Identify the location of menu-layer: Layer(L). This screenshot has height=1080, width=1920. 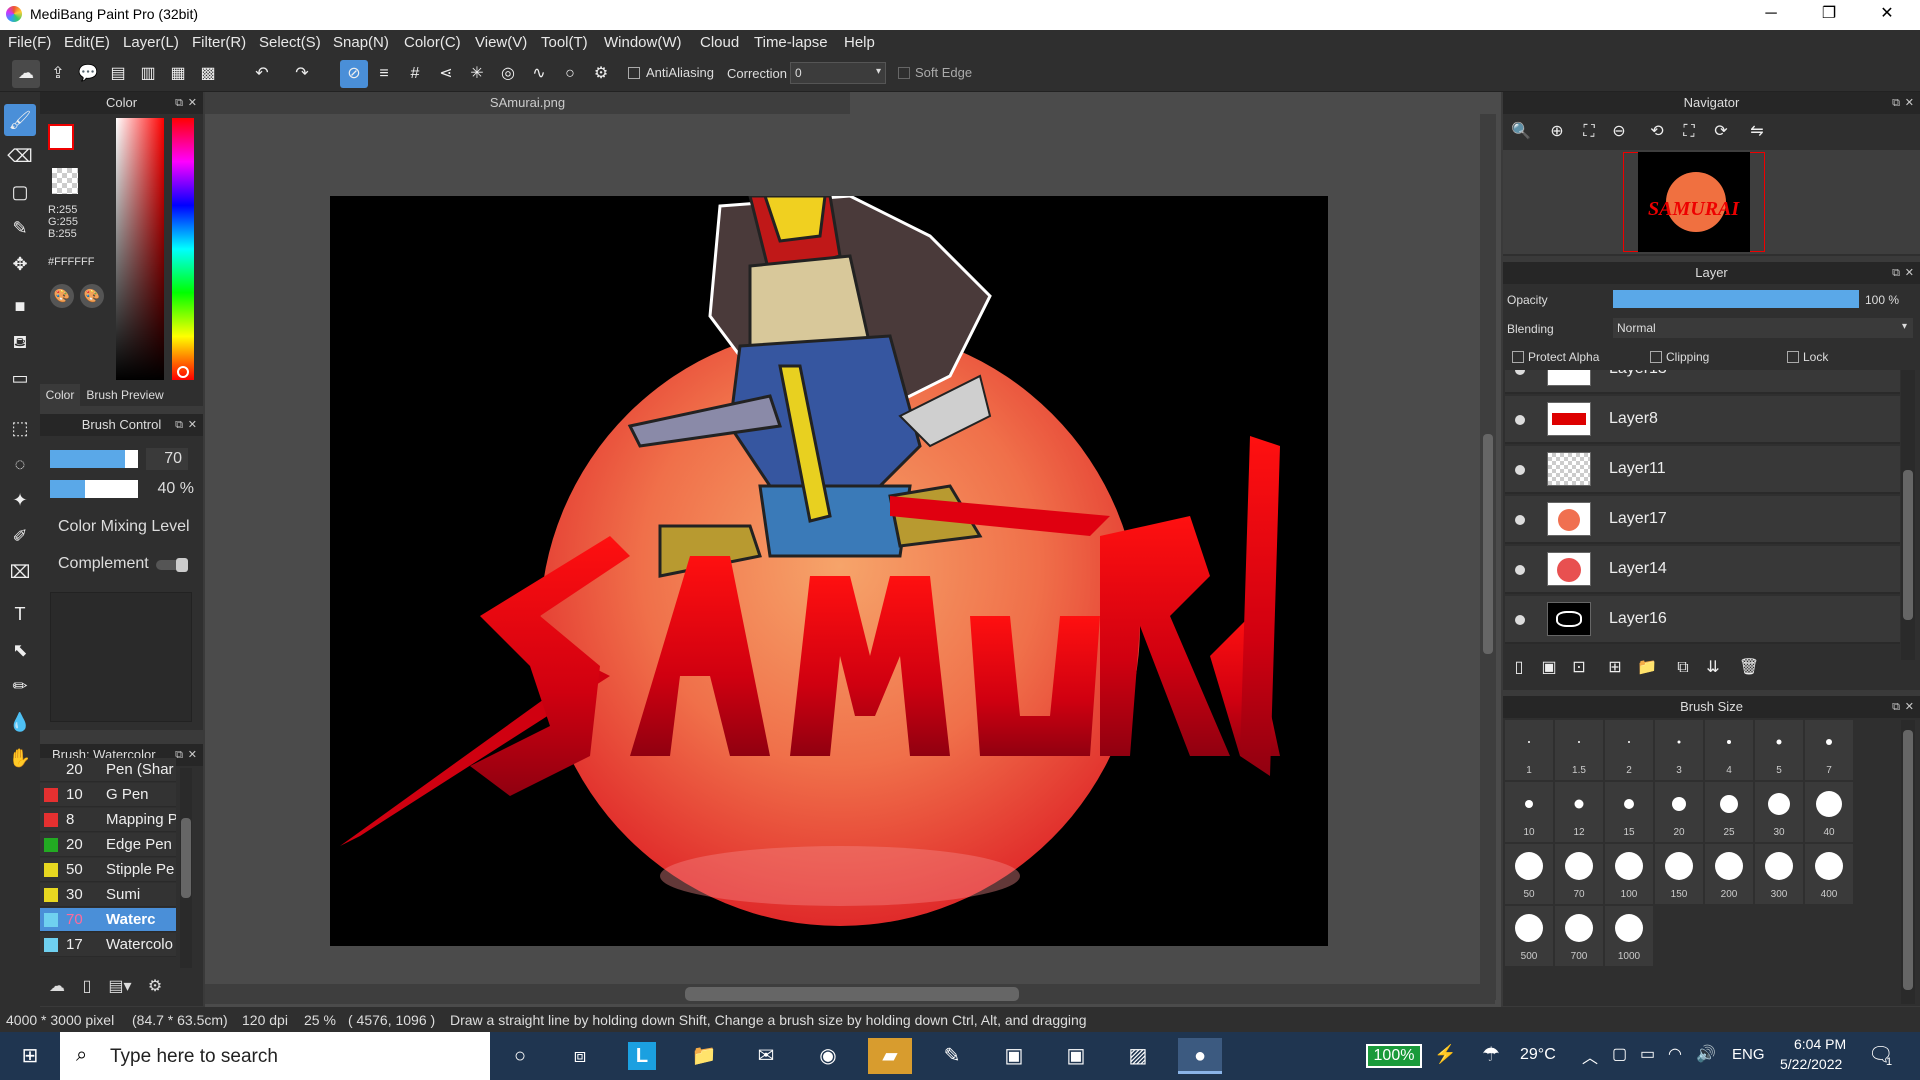
(151, 42).